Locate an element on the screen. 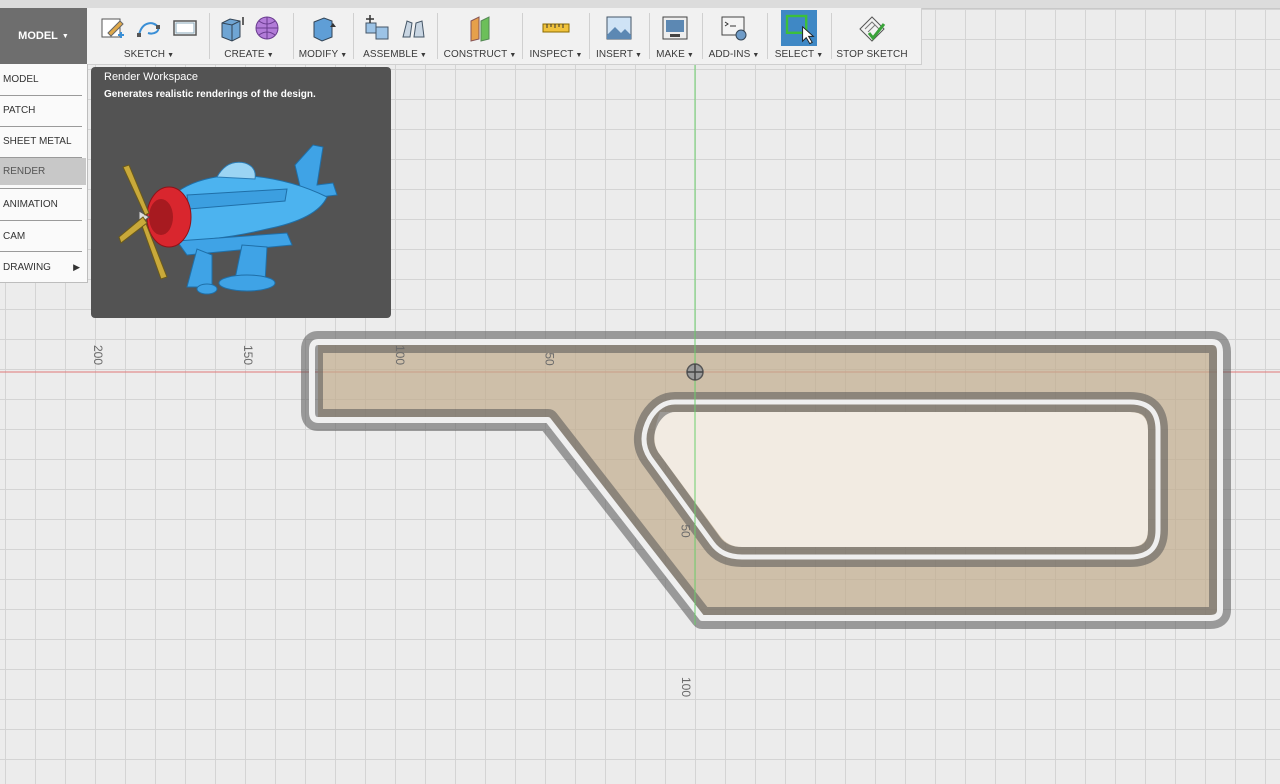 Image resolution: width=1280 pixels, height=784 pixels. ruler-label-v-100: 100 is located at coordinates (686, 687).